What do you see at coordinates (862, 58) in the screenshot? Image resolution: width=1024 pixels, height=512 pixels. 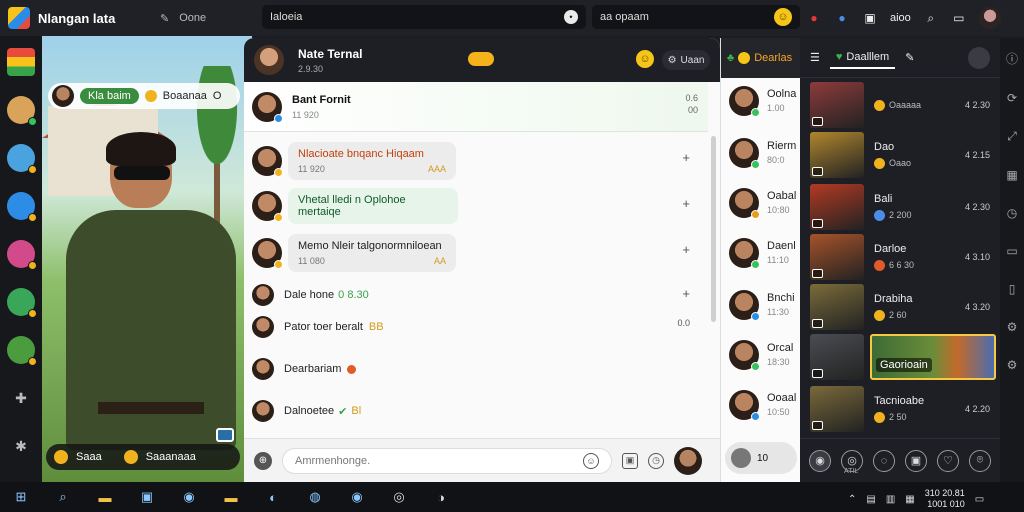 I see `tab-media: ♥ Daalllem` at bounding box center [862, 58].